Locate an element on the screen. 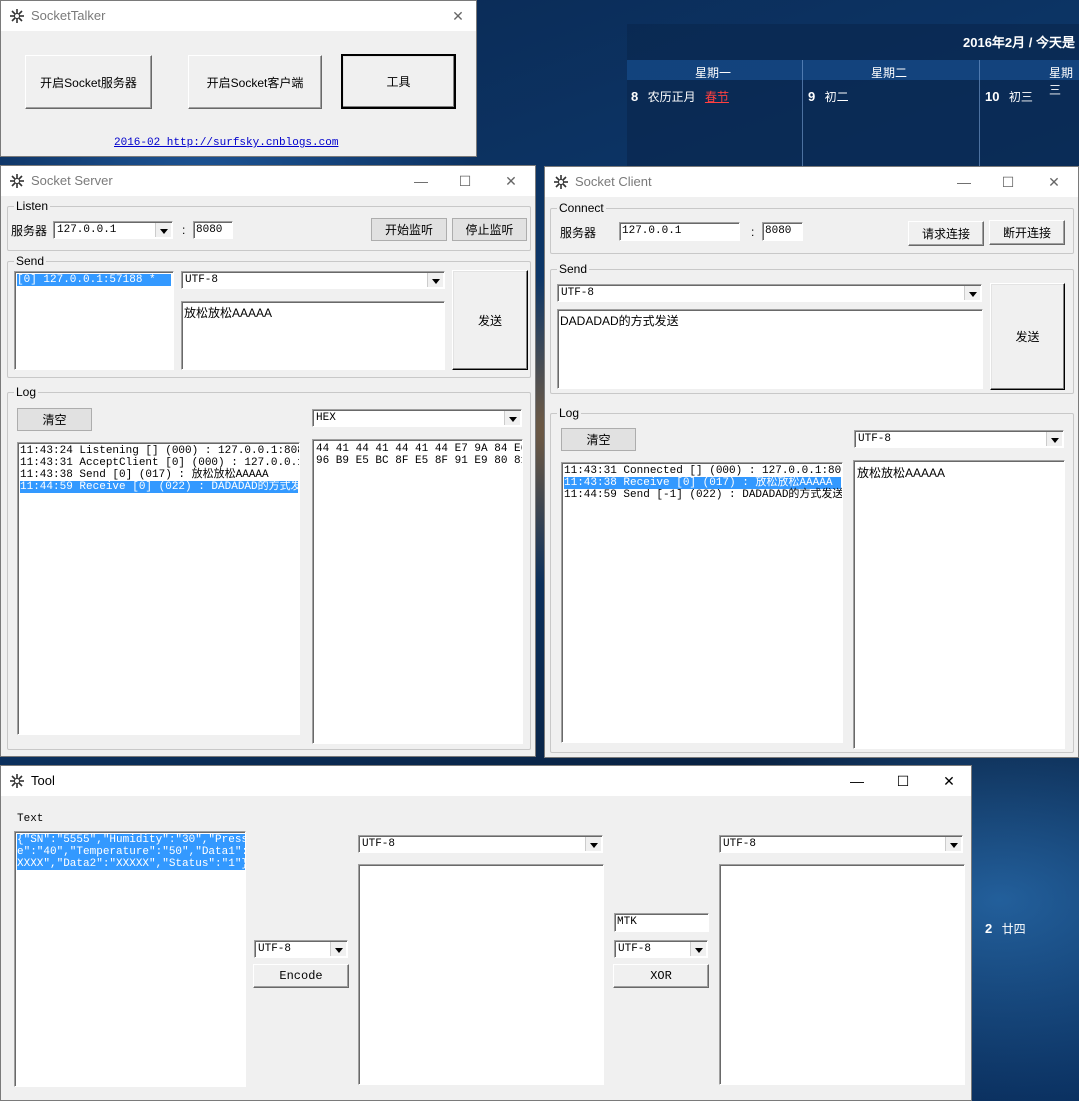 The image size is (1079, 1101). window-title: Tool is located at coordinates (43, 780).